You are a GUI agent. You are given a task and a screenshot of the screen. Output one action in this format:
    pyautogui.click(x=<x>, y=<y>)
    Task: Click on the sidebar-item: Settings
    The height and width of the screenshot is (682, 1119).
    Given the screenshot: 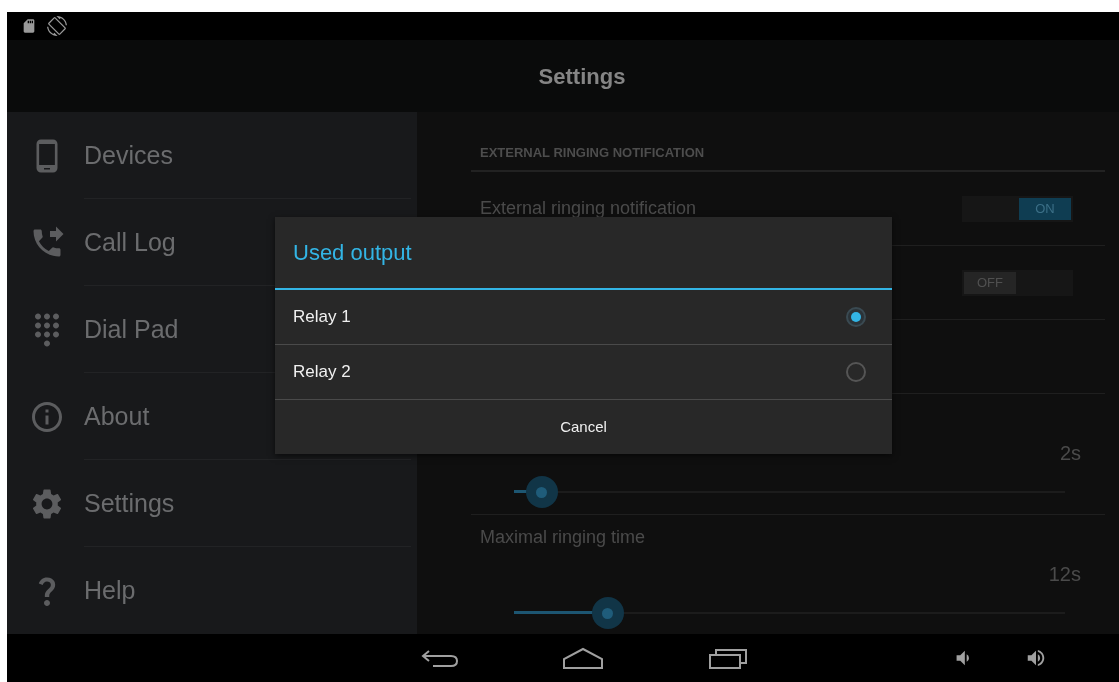 What is the action you would take?
    pyautogui.click(x=212, y=503)
    